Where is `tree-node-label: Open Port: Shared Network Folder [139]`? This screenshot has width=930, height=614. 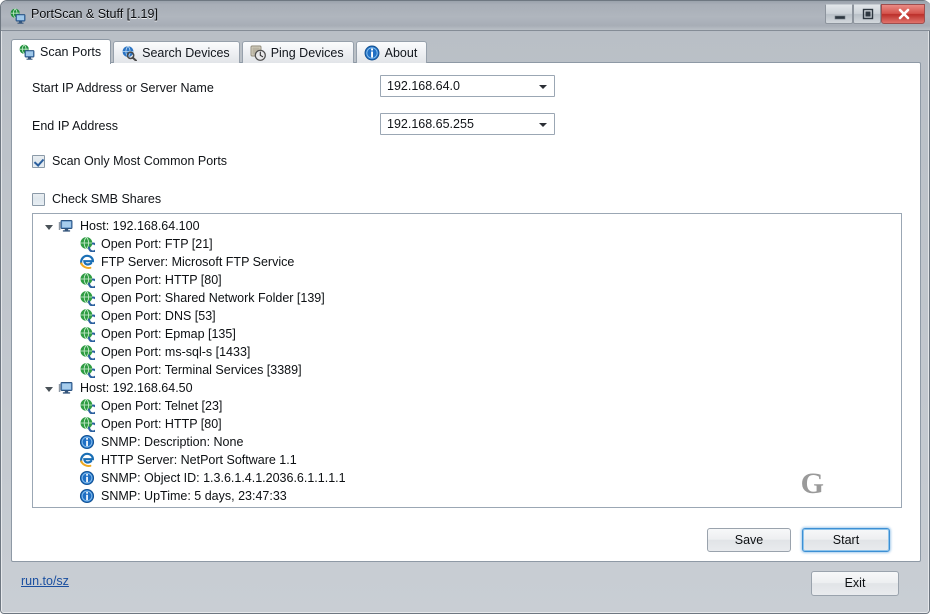
tree-node-label: Open Port: Shared Network Folder [139] is located at coordinates (213, 298).